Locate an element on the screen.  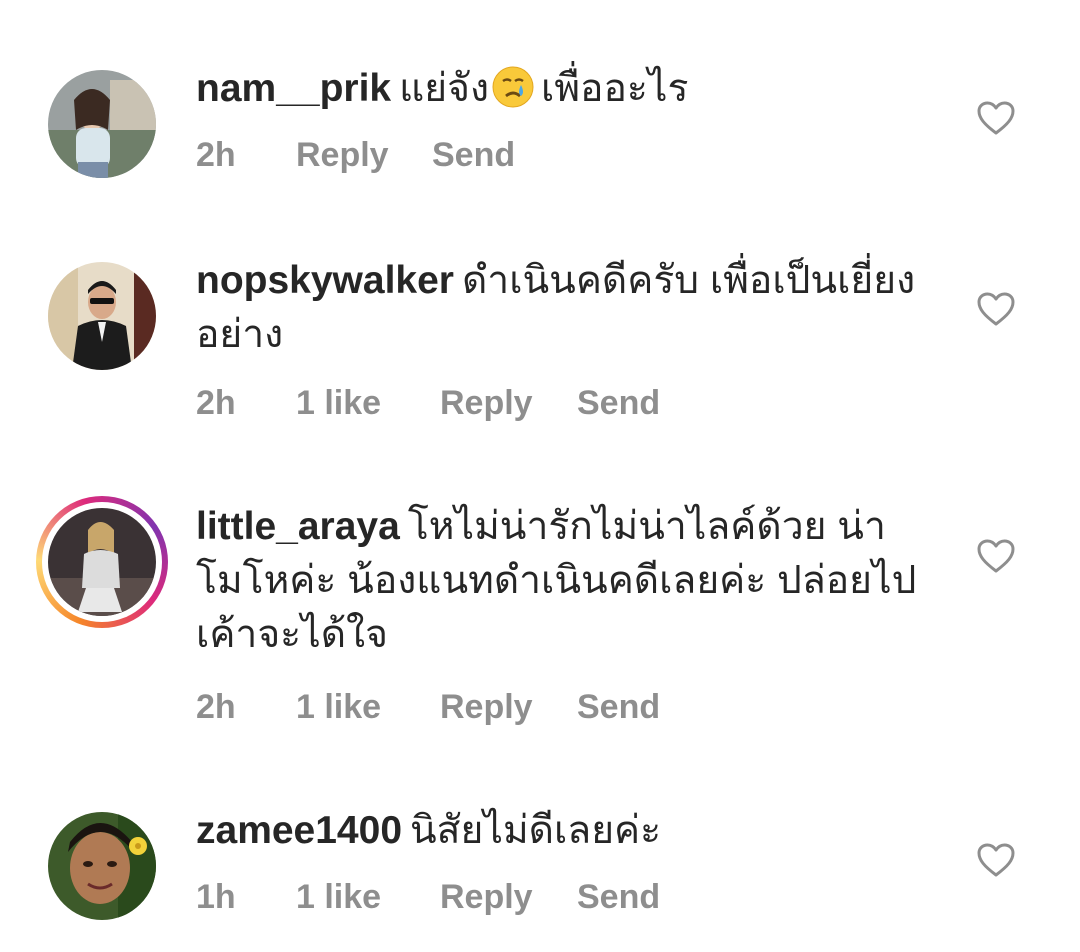
comment-username: nopskywalker is located at coordinates (325, 280).